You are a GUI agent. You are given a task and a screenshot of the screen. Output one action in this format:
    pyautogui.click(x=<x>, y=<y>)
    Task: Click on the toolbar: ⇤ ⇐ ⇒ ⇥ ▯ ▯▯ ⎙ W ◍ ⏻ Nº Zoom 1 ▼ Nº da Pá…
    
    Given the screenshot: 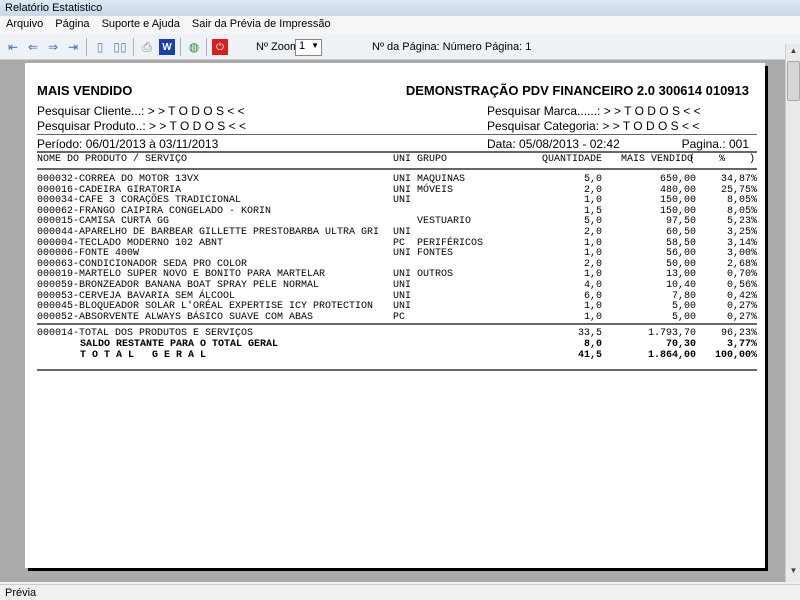 What is the action you would take?
    pyautogui.click(x=400, y=47)
    